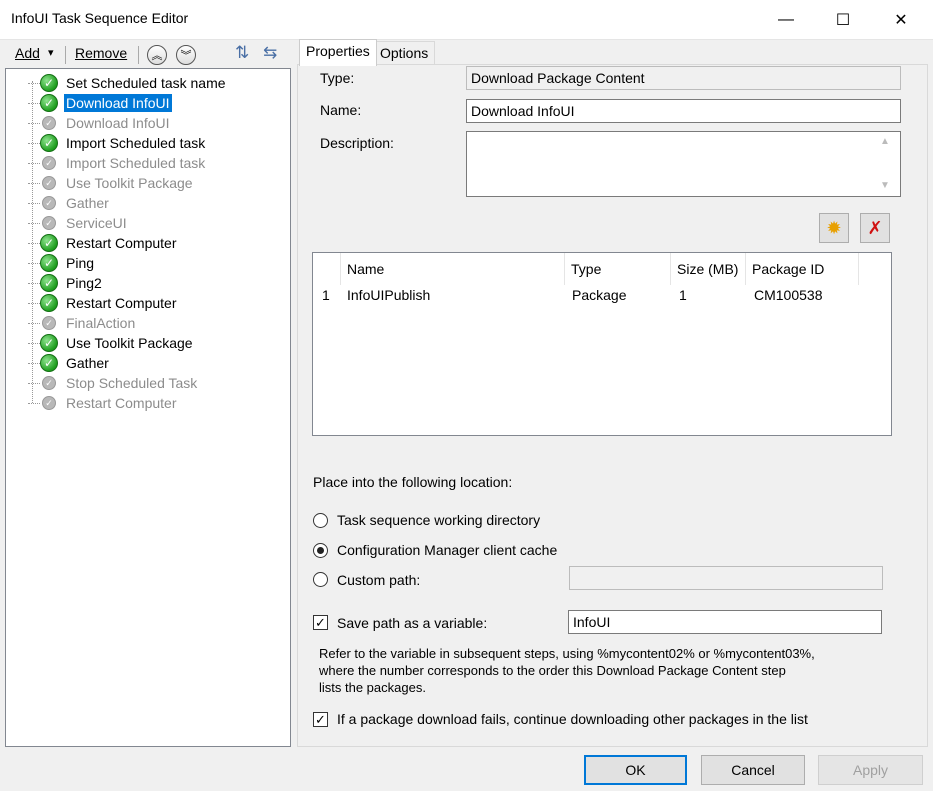  What do you see at coordinates (270, 53) in the screenshot?
I see `indent-icon: ⇆` at bounding box center [270, 53].